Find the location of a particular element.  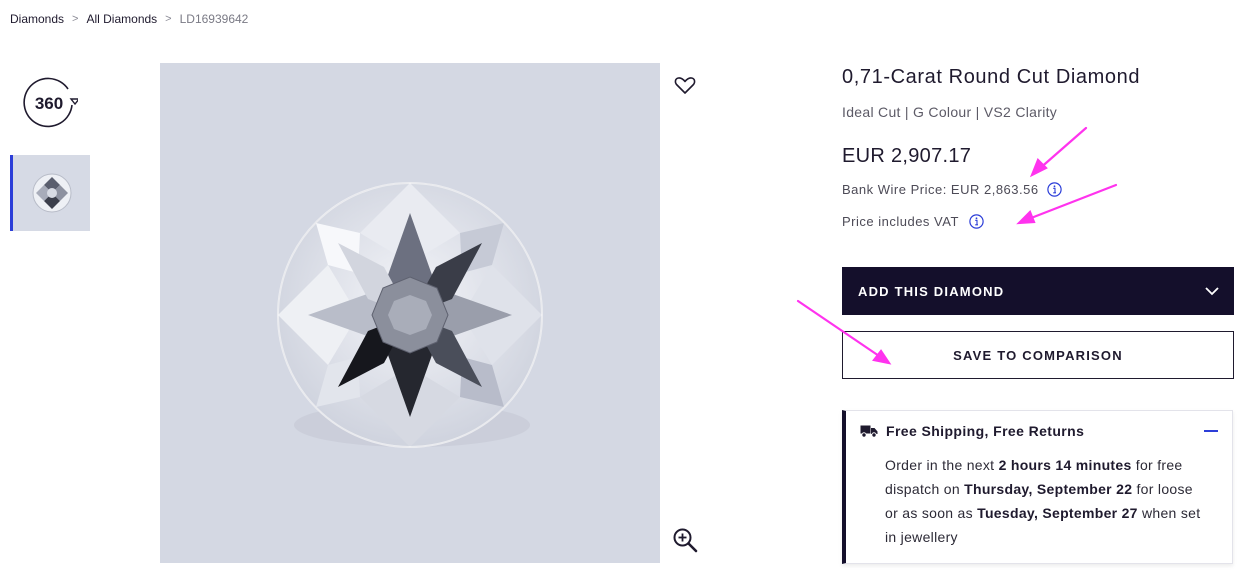

chevron-down-icon is located at coordinates (1212, 291).